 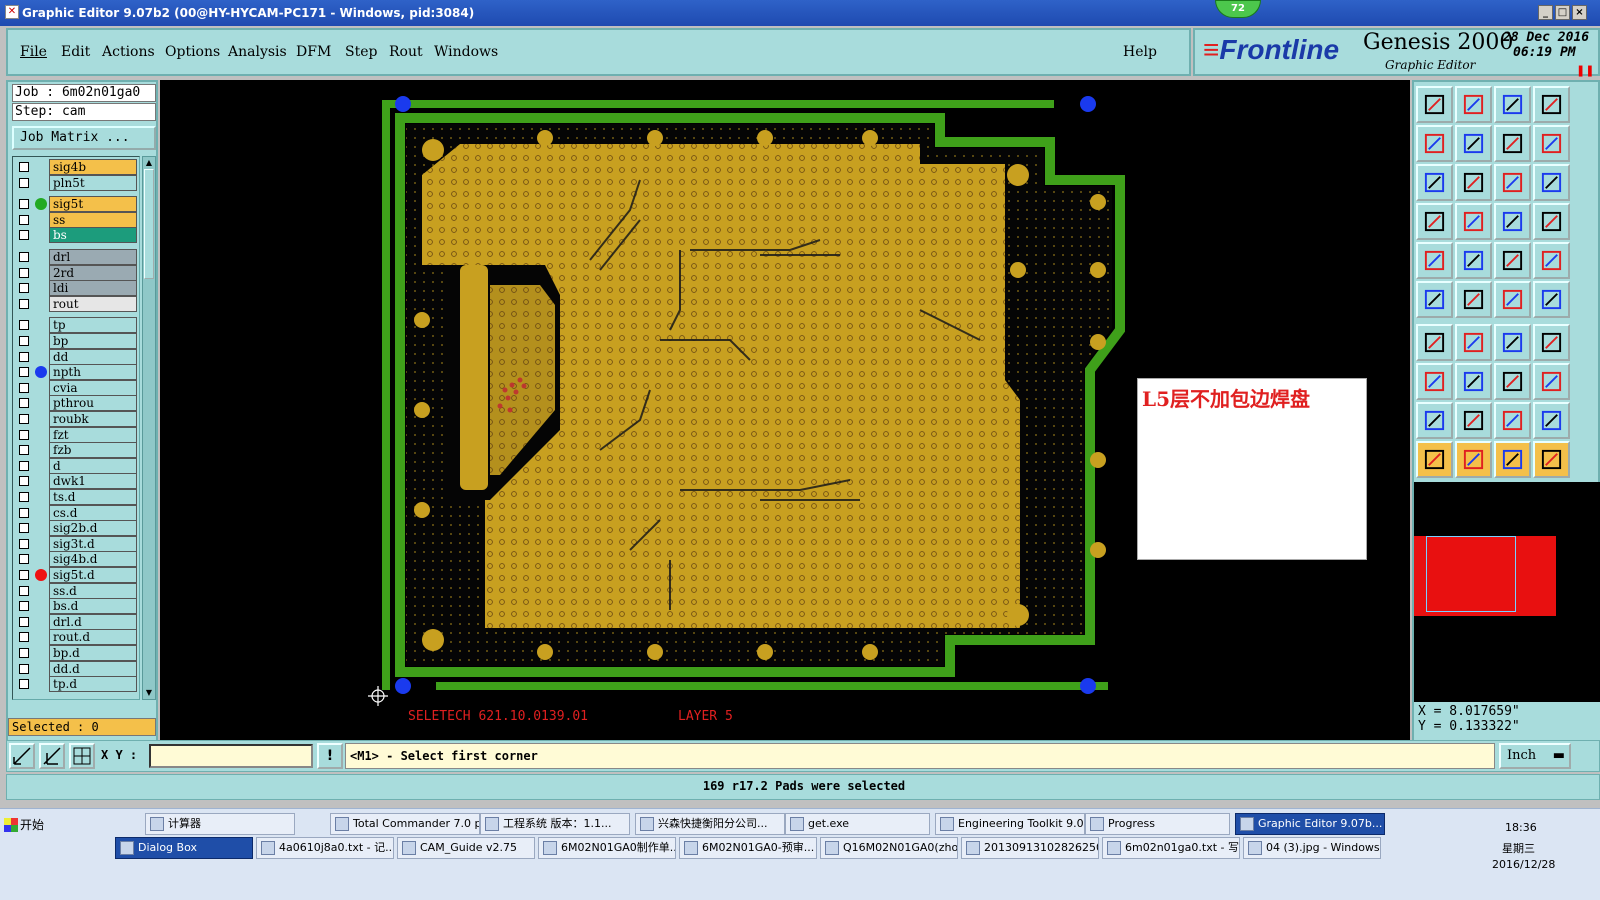 I want to click on layer-name: roubk, so click(x=93, y=419).